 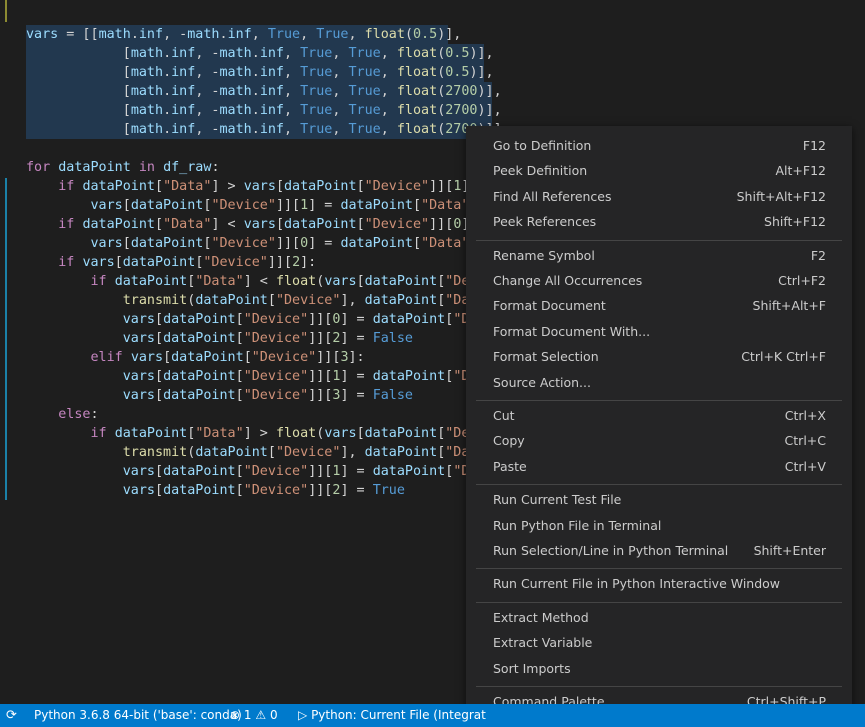 What do you see at coordinates (509, 441) in the screenshot?
I see `menu-item-label: Copy` at bounding box center [509, 441].